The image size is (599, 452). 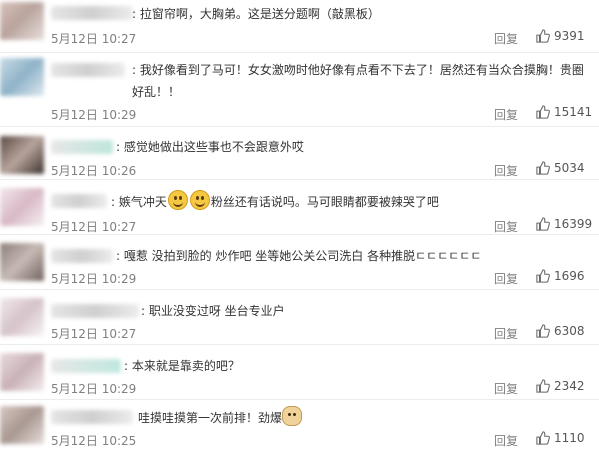 What do you see at coordinates (299, 372) in the screenshot?
I see `comment-item: : 本来就是靠卖的吧？ 5月12日 10:29 回复 2342` at bounding box center [299, 372].